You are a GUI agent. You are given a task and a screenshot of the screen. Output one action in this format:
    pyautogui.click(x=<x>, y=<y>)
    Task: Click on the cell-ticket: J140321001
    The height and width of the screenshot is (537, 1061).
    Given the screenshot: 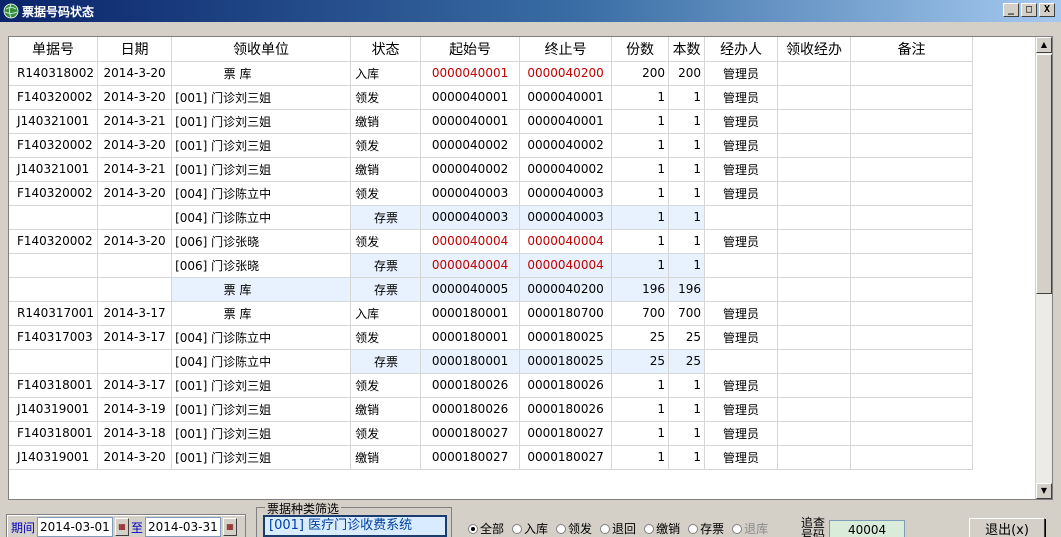 What is the action you would take?
    pyautogui.click(x=54, y=169)
    